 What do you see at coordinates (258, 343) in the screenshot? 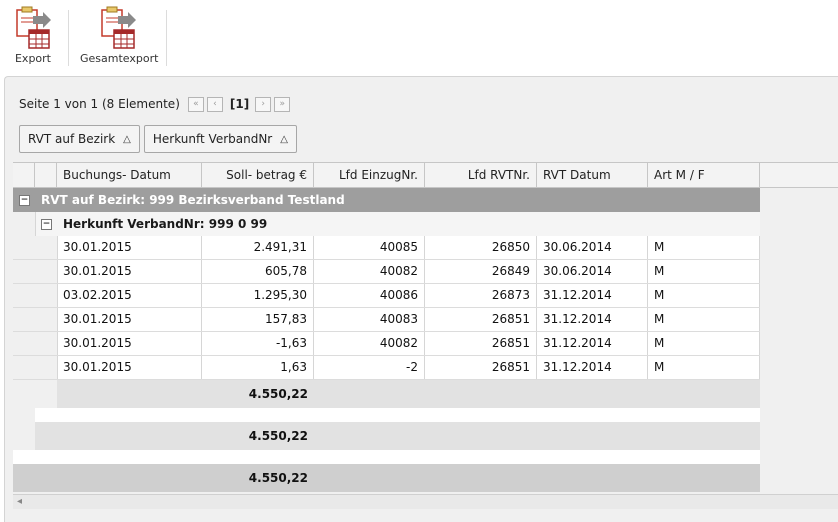
I see `cell-soll: -1,63` at bounding box center [258, 343].